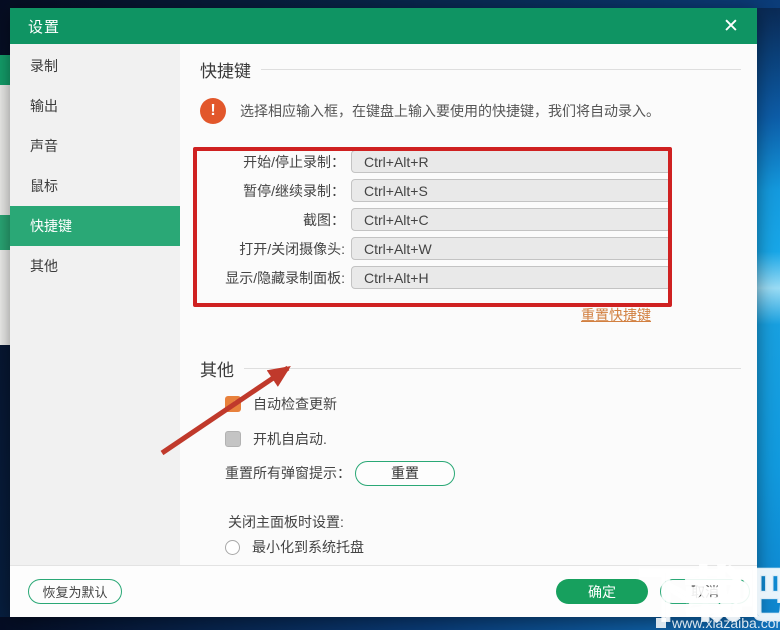 This screenshot has width=780, height=630. What do you see at coordinates (705, 591) in the screenshot?
I see `cancel-button: 取消` at bounding box center [705, 591].